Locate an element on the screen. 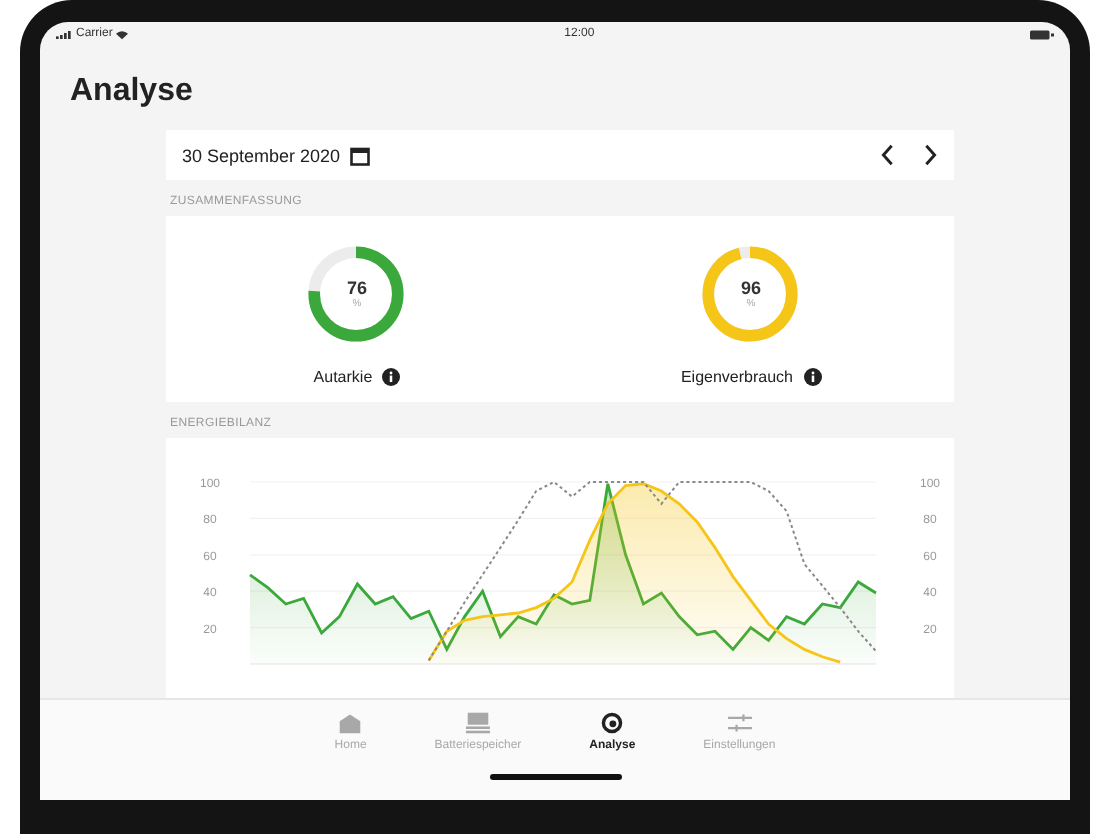 Image resolution: width=1110 pixels, height=834 pixels. gauge-label: Eigenverbrauch is located at coordinates (736, 377).